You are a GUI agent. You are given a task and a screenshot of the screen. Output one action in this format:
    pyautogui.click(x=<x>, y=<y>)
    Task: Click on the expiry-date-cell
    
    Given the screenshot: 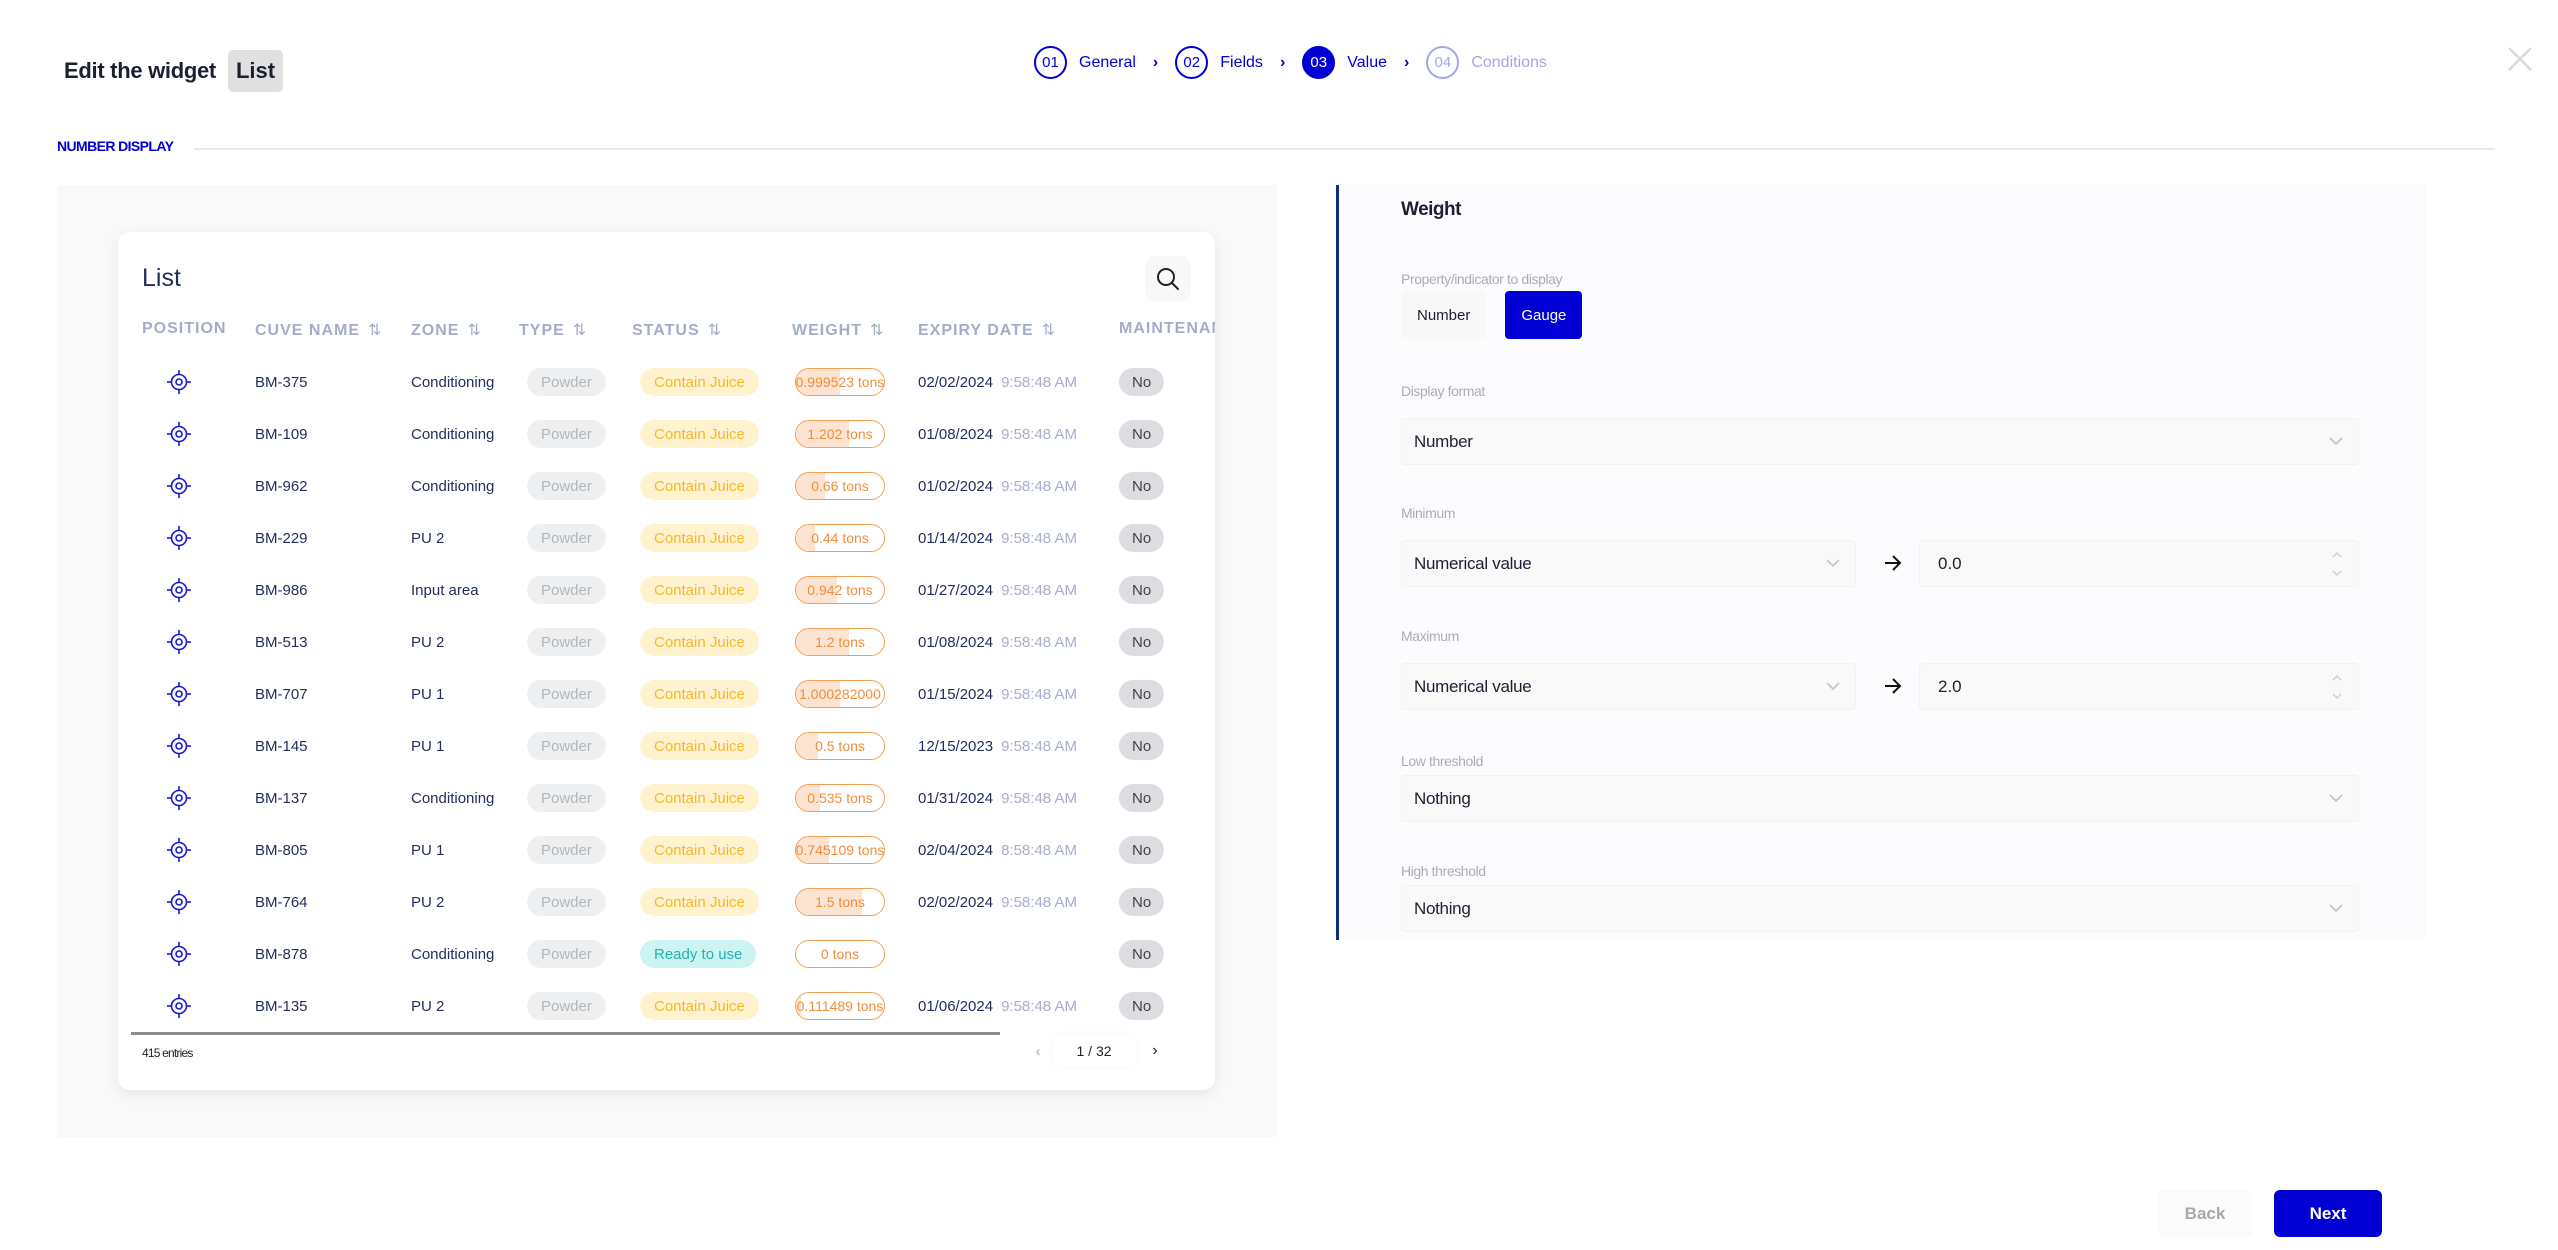 What is the action you would take?
    pyautogui.click(x=922, y=954)
    